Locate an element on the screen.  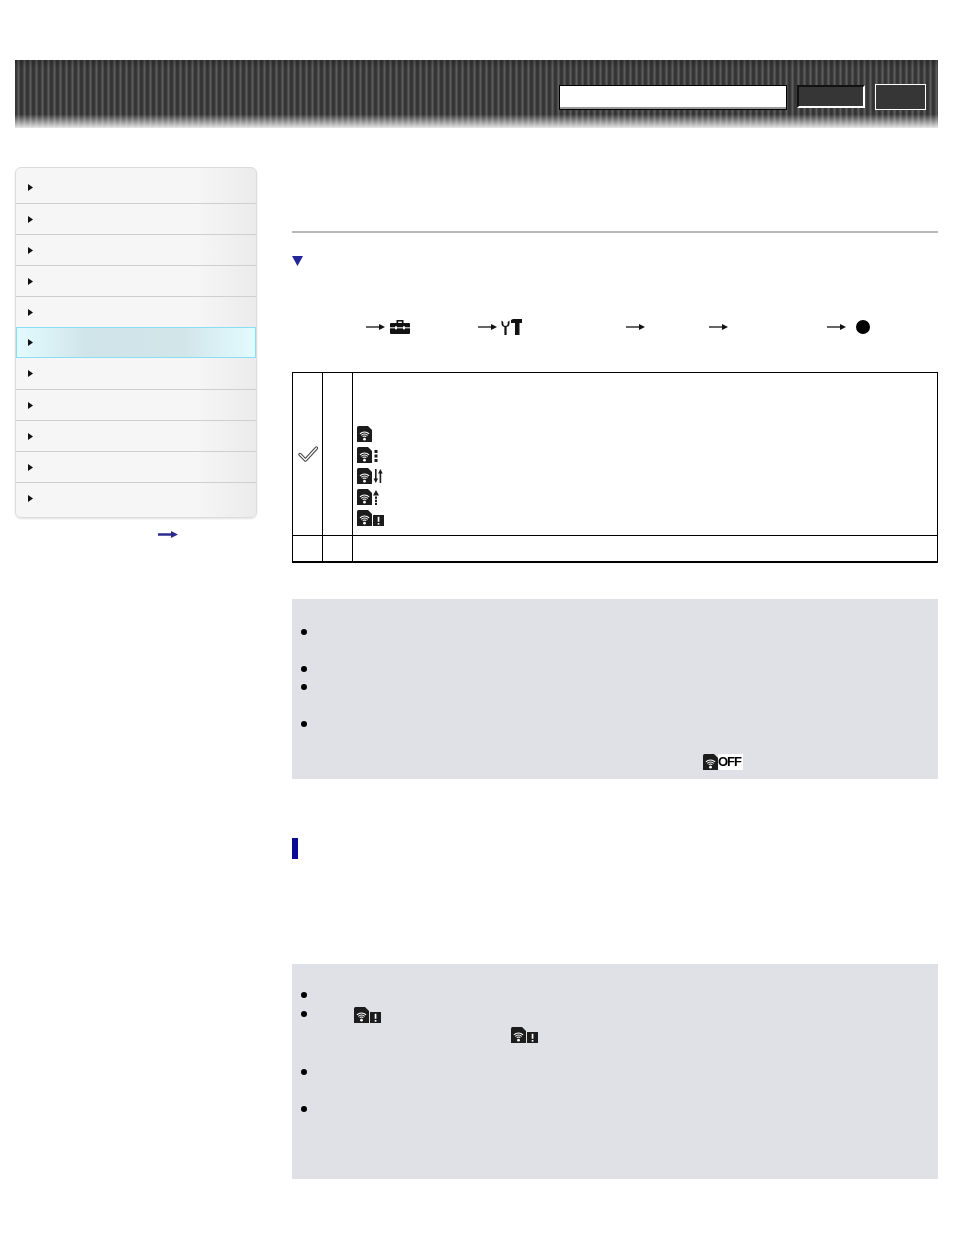
dot-icon is located at coordinates (863, 327).